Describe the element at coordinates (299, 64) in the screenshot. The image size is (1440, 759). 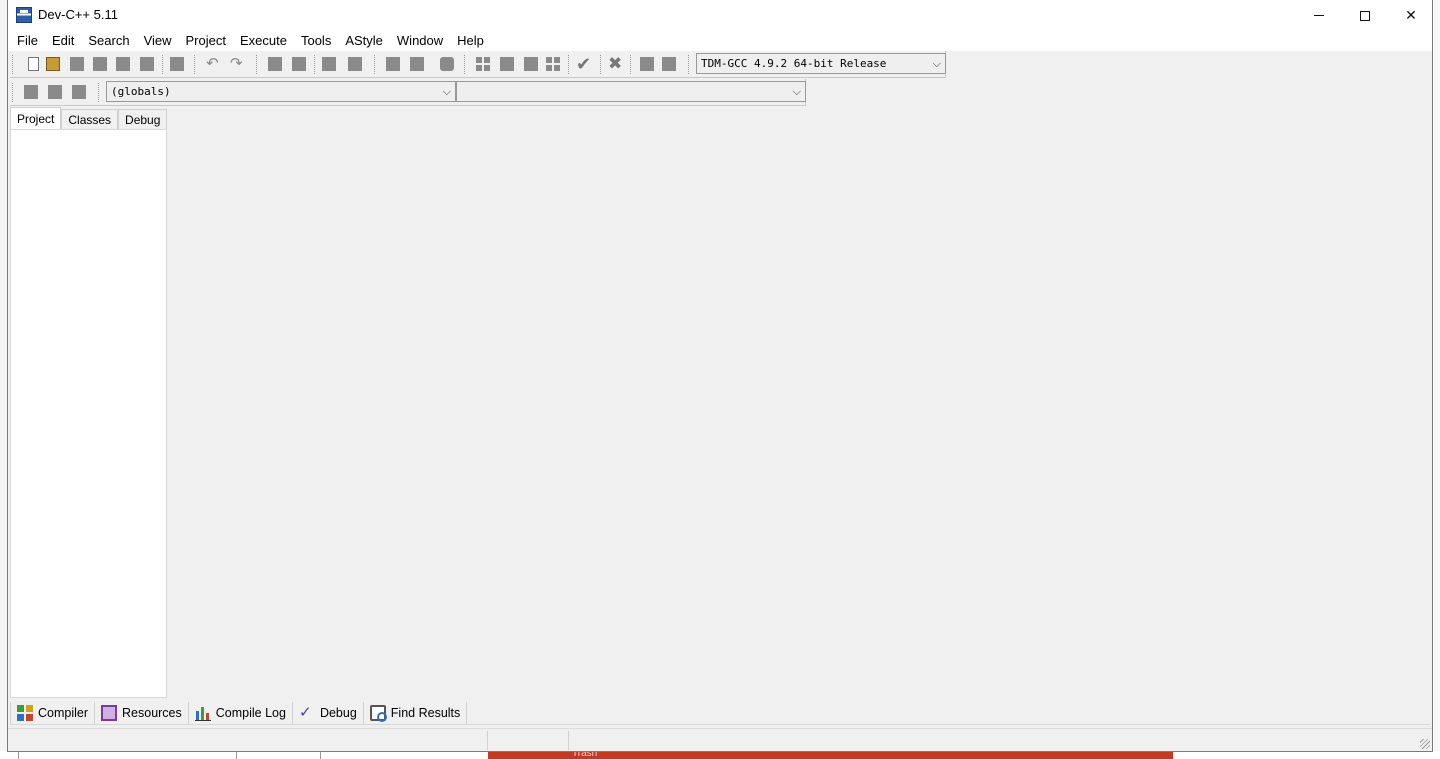
I see `replace-icon` at that location.